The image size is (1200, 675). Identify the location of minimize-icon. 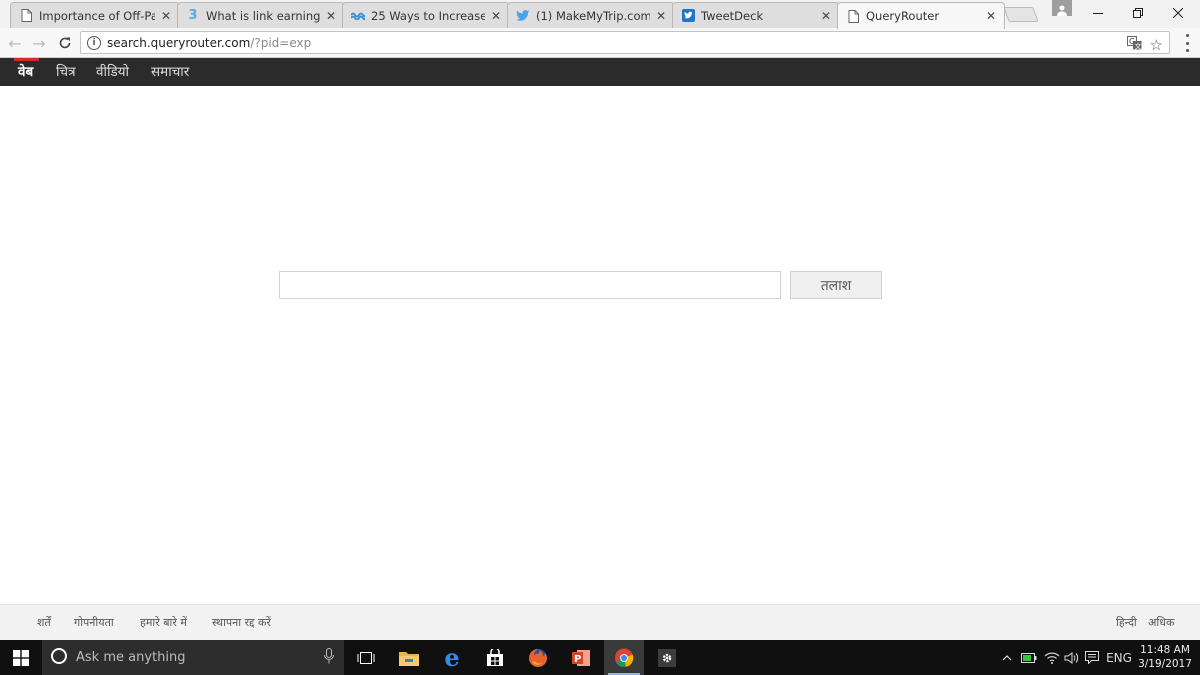
(1098, 13).